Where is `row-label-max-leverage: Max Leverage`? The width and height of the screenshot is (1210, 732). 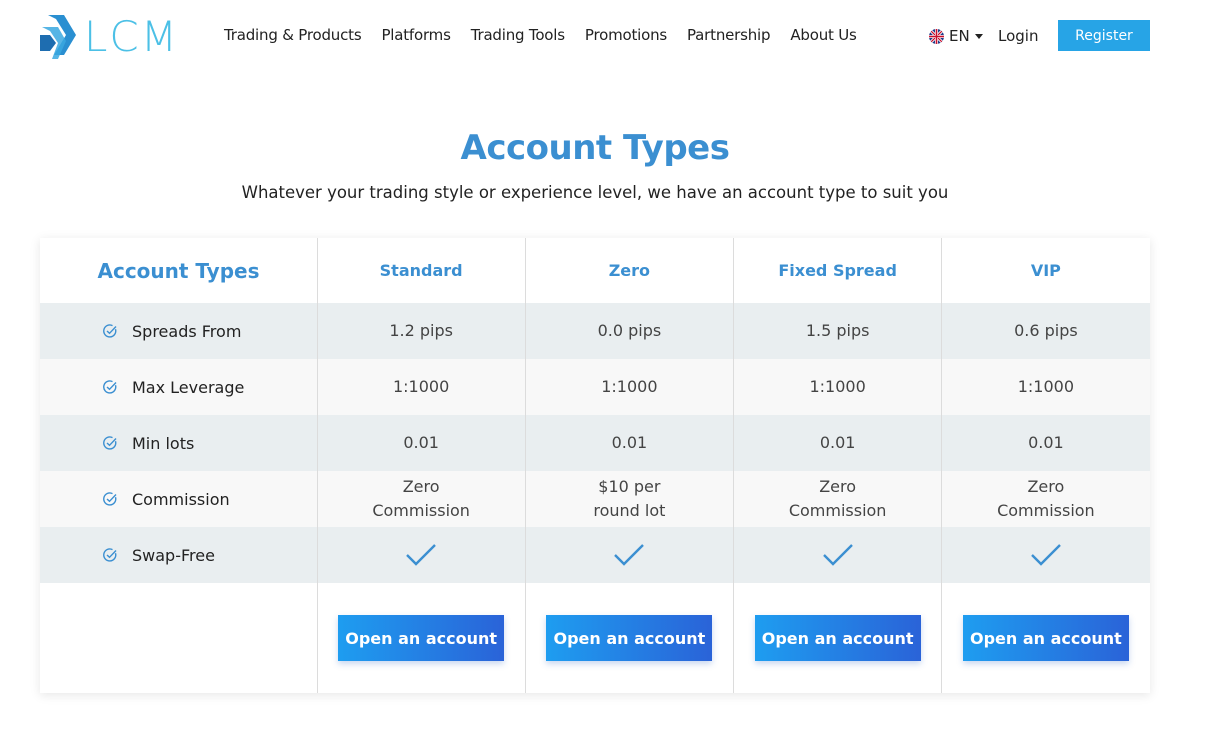
row-label-max-leverage: Max Leverage is located at coordinates (178, 387).